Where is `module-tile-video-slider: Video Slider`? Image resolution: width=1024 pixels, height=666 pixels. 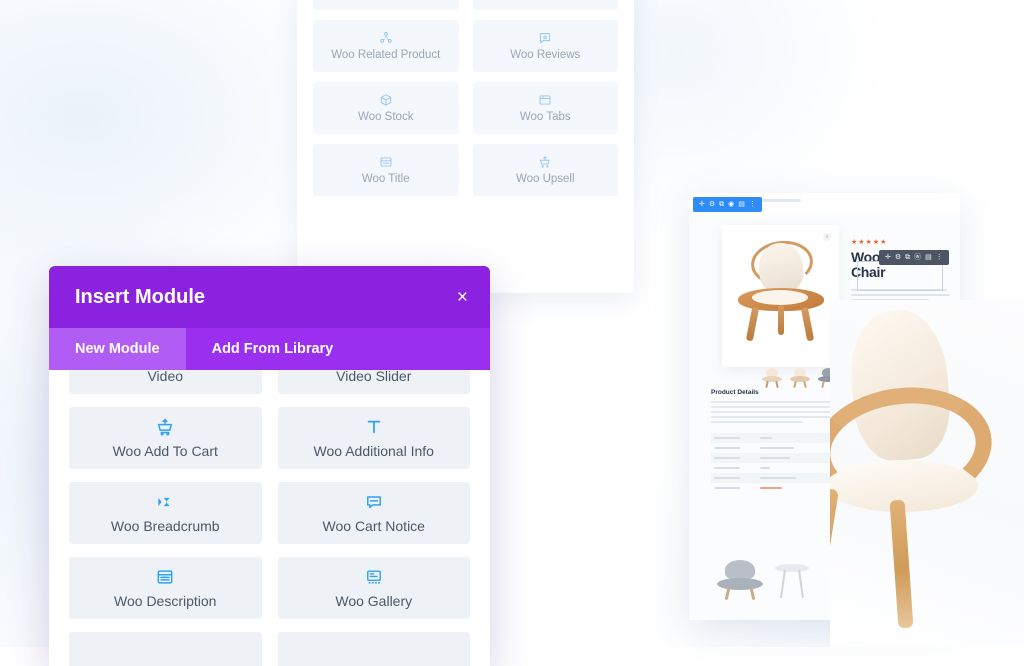 module-tile-video-slider: Video Slider is located at coordinates (373, 382).